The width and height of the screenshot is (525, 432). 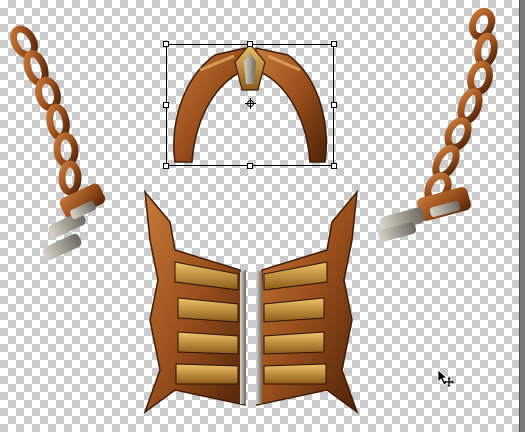 What do you see at coordinates (166, 105) in the screenshot?
I see `transform-handle-left` at bounding box center [166, 105].